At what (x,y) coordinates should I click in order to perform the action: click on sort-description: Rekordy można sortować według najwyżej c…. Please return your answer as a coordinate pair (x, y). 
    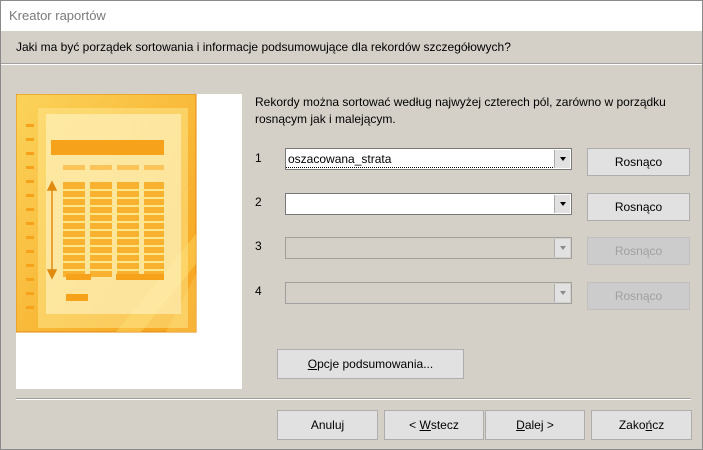
    Looking at the image, I should click on (460, 110).